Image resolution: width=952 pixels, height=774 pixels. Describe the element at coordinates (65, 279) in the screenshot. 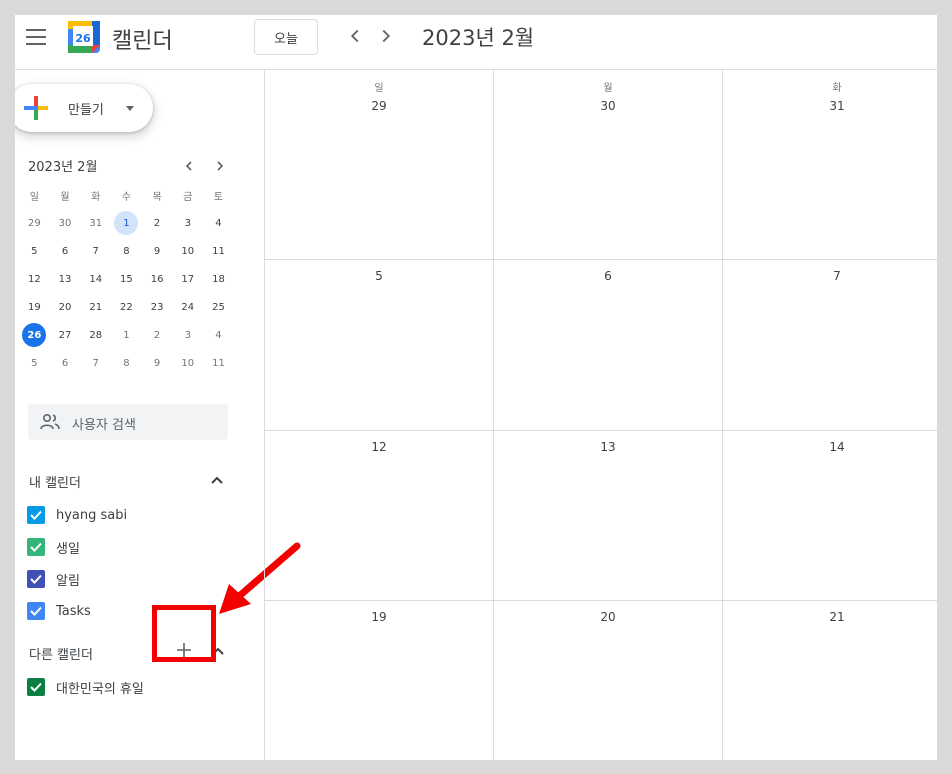

I see `mini-day: 13` at that location.